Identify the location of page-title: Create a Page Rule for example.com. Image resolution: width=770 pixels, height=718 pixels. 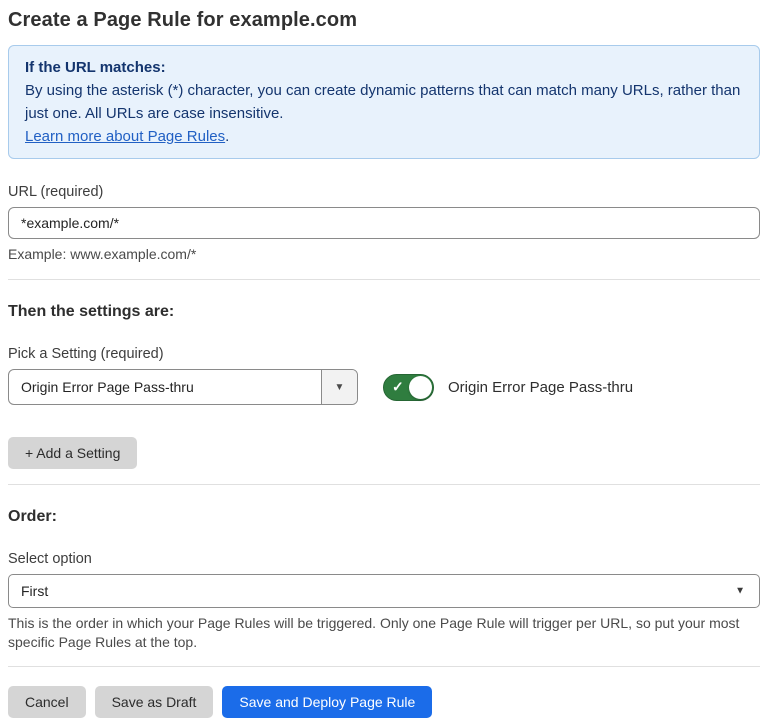
(183, 20).